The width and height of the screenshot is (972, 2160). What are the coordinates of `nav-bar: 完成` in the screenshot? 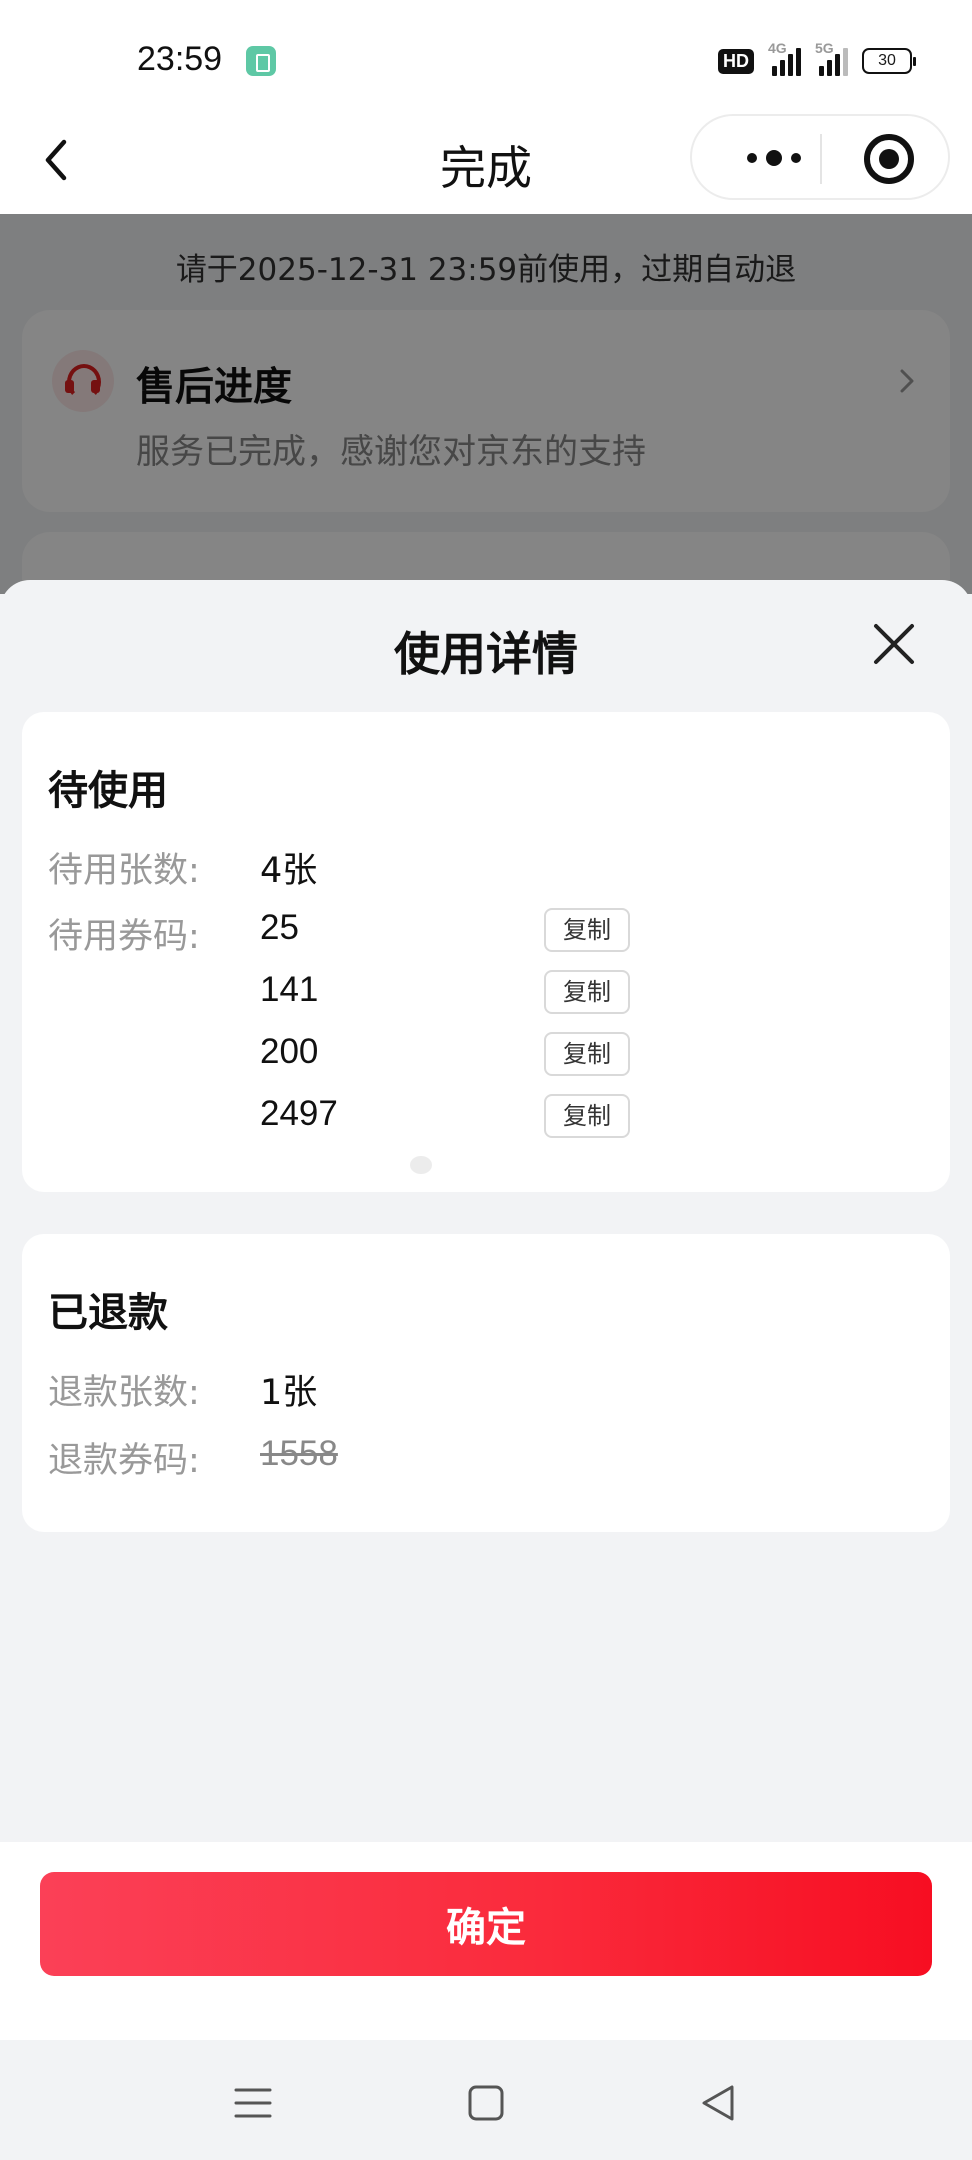 It's located at (486, 162).